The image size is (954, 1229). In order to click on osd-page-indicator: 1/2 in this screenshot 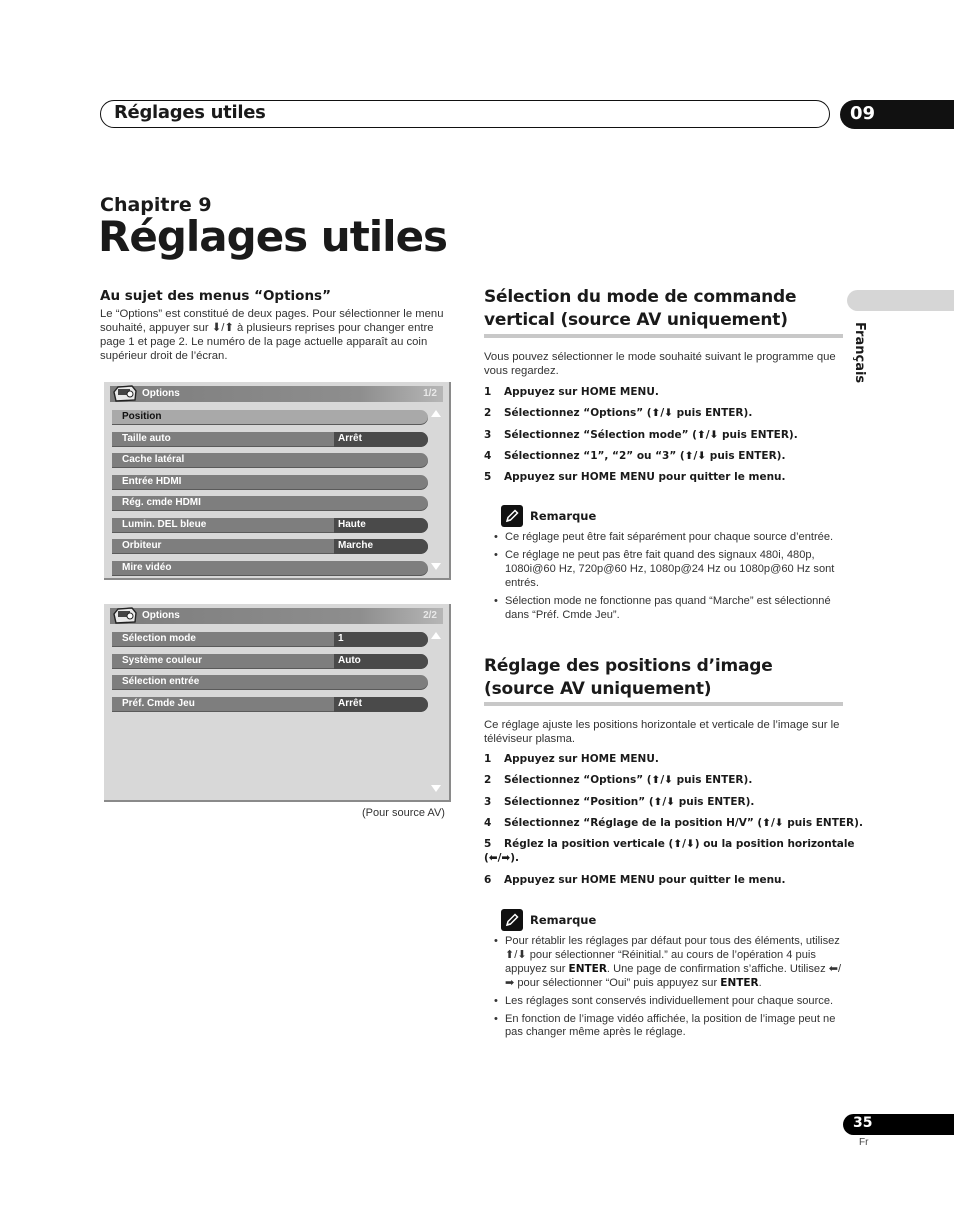, I will do `click(430, 393)`.